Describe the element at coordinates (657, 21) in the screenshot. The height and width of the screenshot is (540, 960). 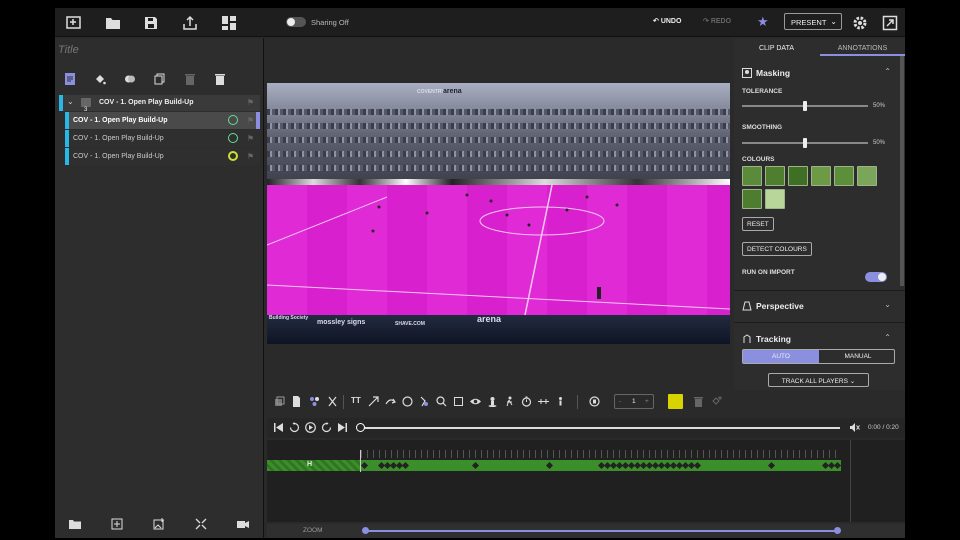
I see `undo-icon: ↶` at that location.